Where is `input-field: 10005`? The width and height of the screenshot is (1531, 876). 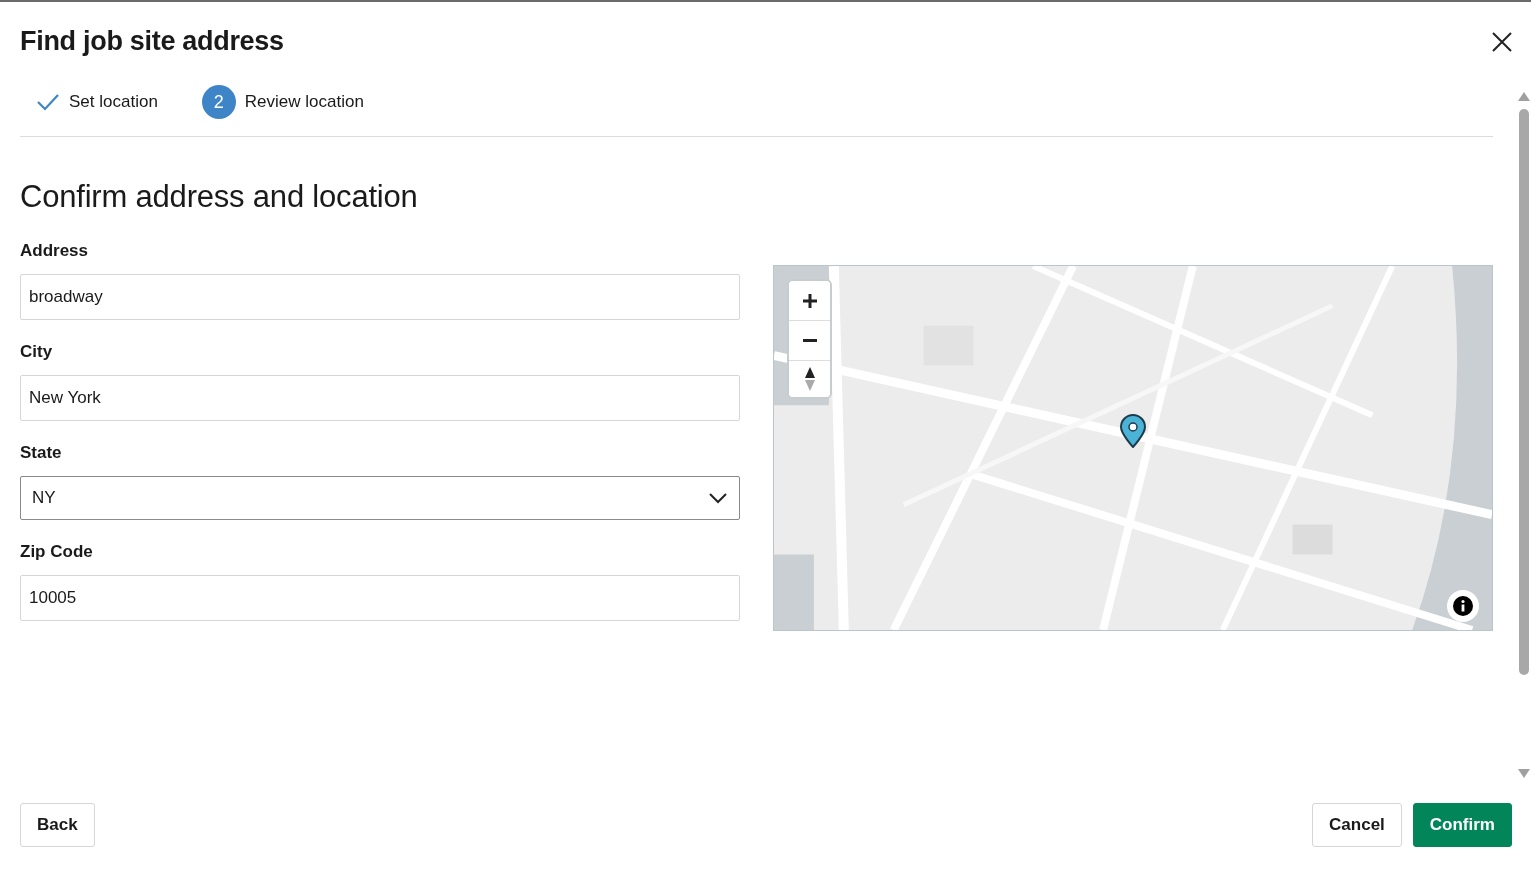 input-field: 10005 is located at coordinates (380, 598).